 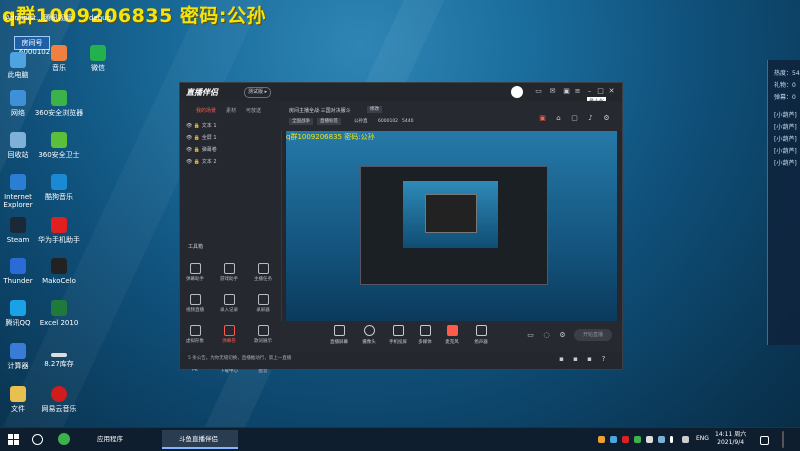 I want to click on desktop-icon-excel: Excel 2010, so click(x=59, y=313).